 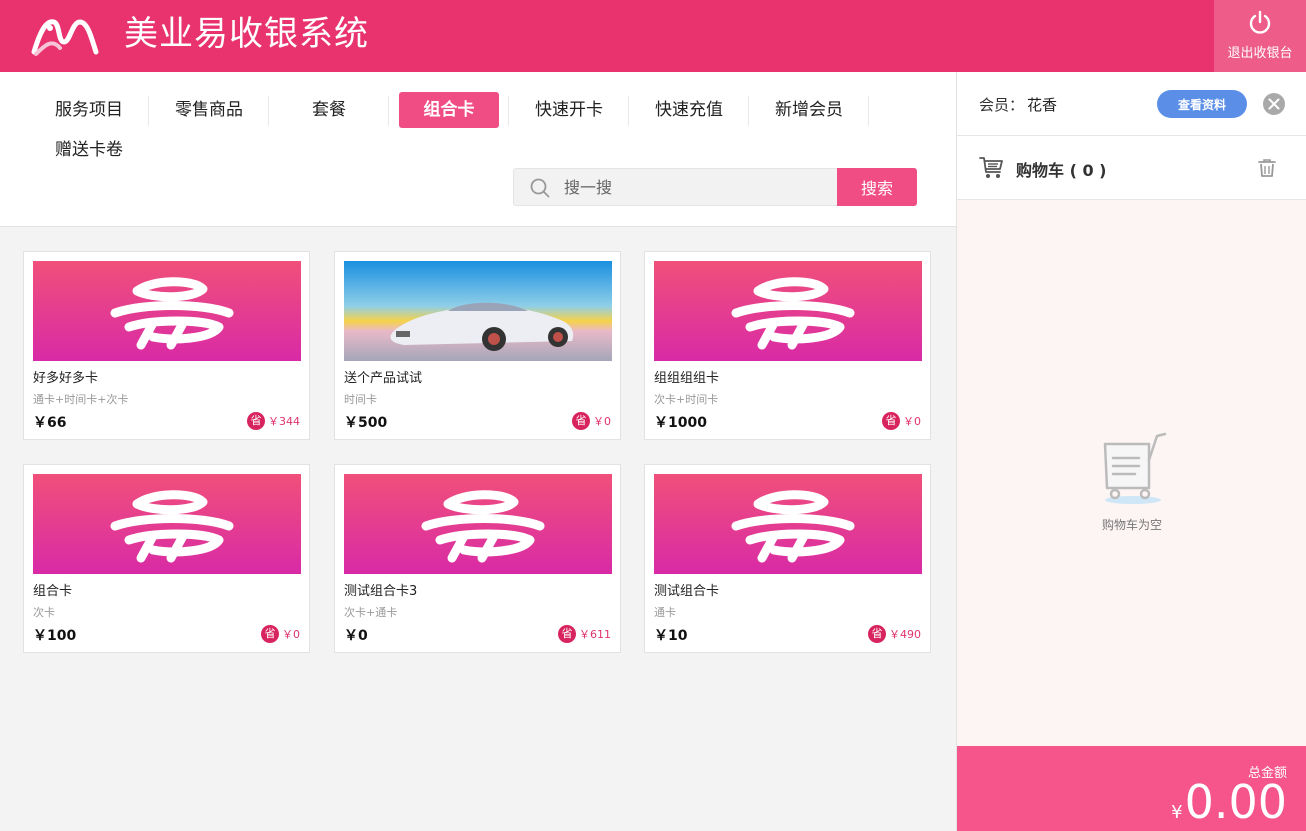 I want to click on savings-amount: ￥611, so click(x=595, y=634).